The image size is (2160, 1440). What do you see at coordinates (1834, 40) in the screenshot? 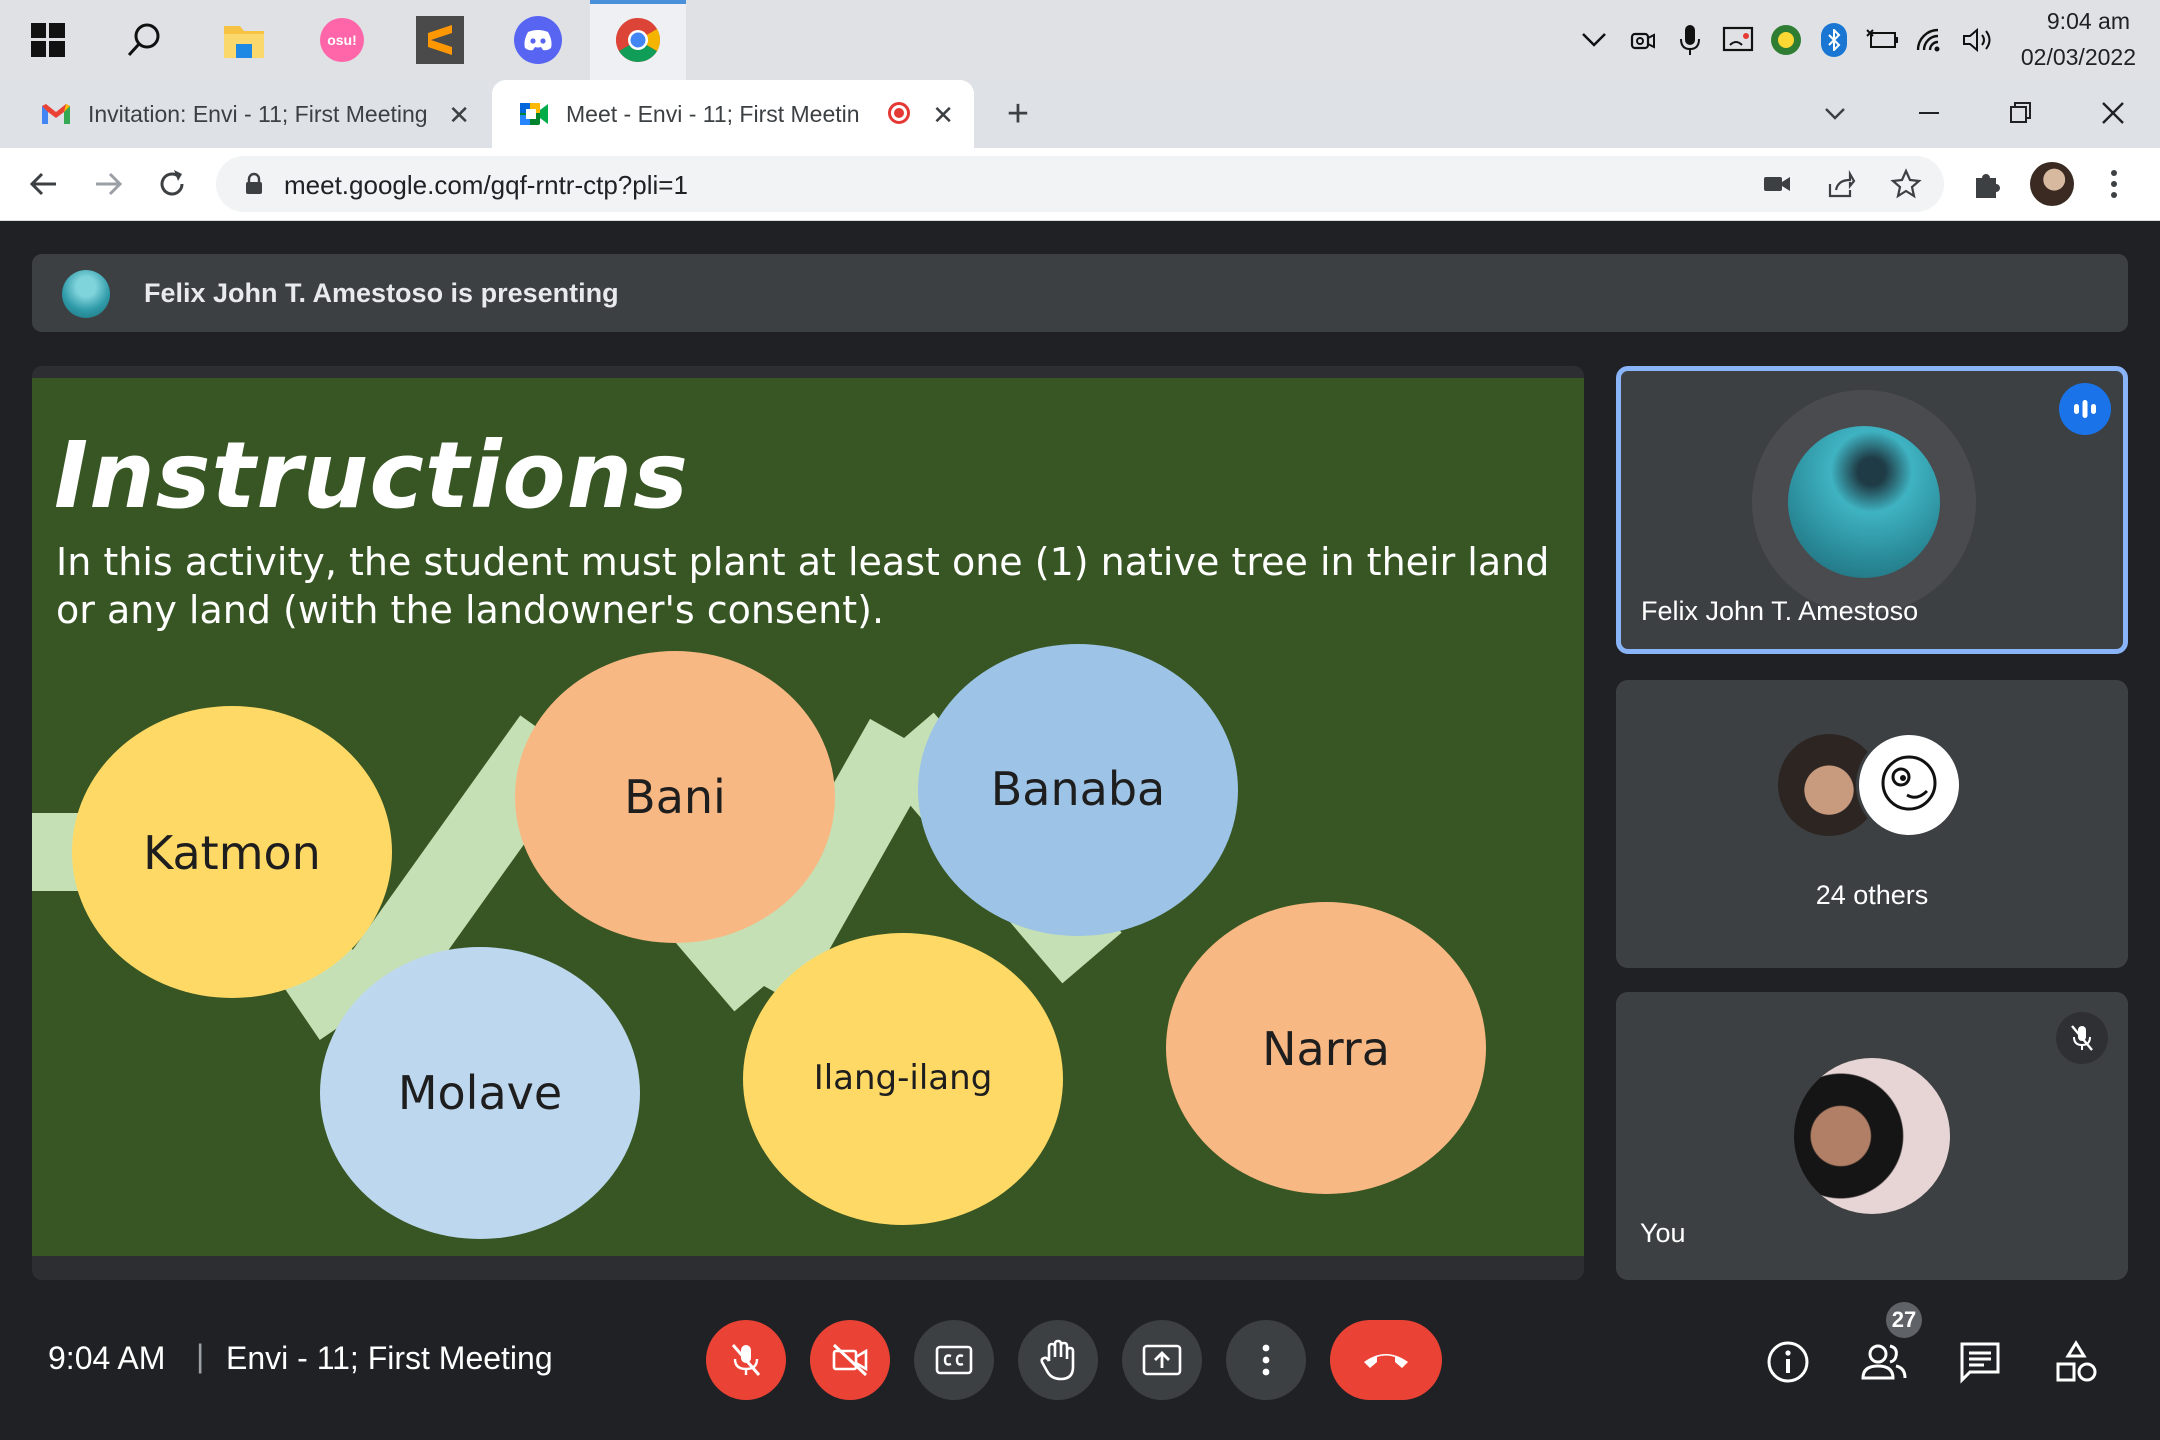
I see `bluetooth-icon` at bounding box center [1834, 40].